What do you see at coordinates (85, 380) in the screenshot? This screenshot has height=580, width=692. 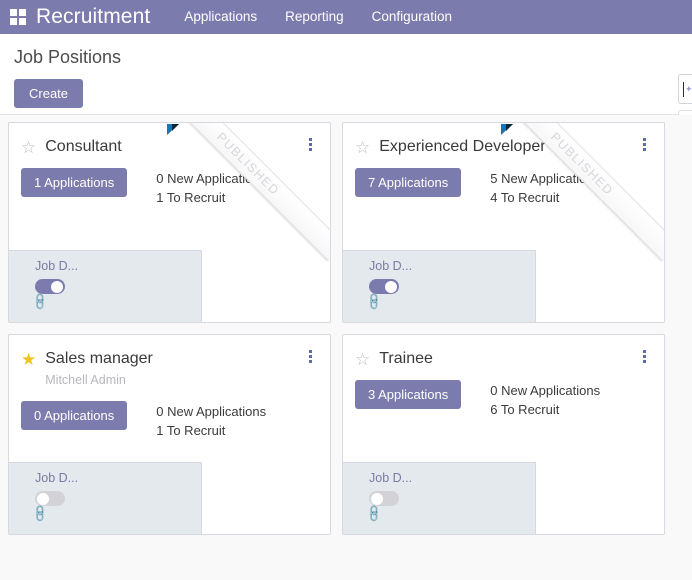 I see `card-manager: Mitchell Admin` at bounding box center [85, 380].